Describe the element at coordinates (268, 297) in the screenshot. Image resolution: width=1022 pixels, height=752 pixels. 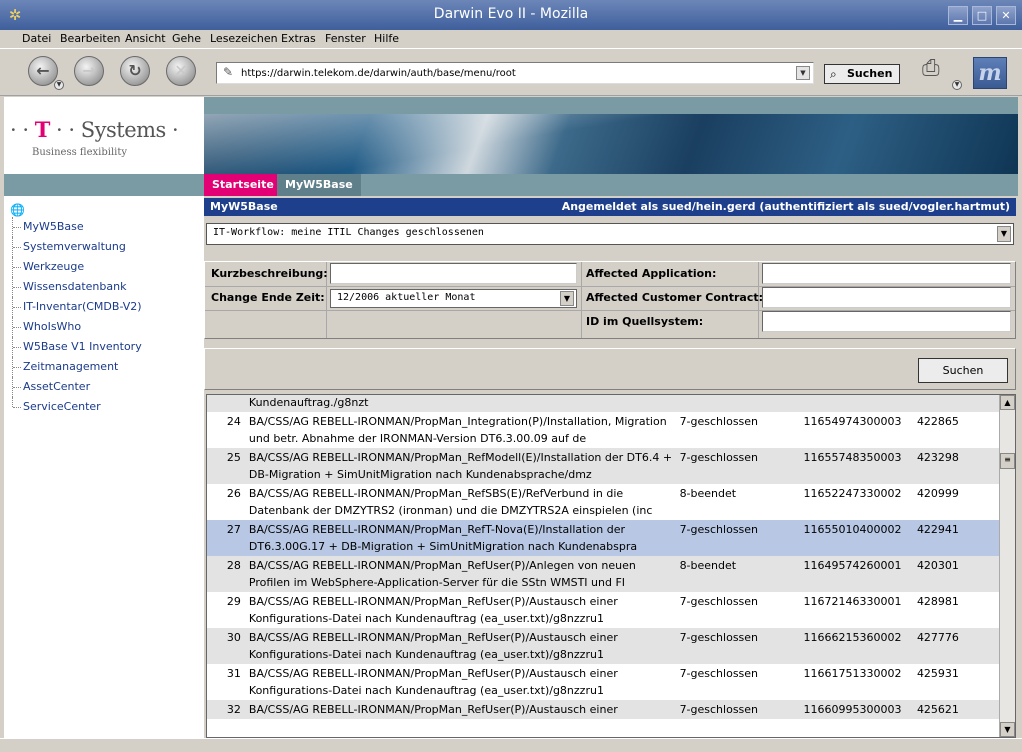
I see `change-ende-zeit-label: Change Ende Zeit:` at that location.